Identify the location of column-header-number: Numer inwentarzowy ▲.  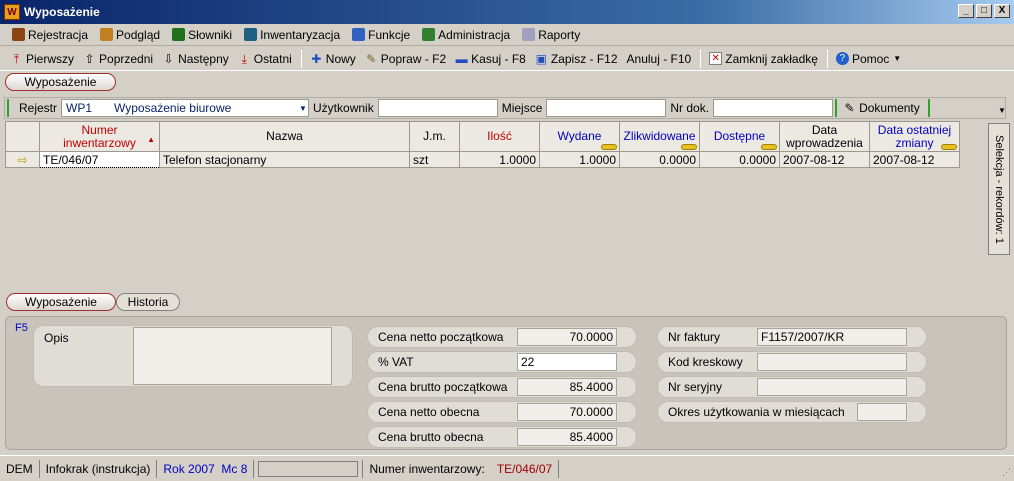
(99, 136).